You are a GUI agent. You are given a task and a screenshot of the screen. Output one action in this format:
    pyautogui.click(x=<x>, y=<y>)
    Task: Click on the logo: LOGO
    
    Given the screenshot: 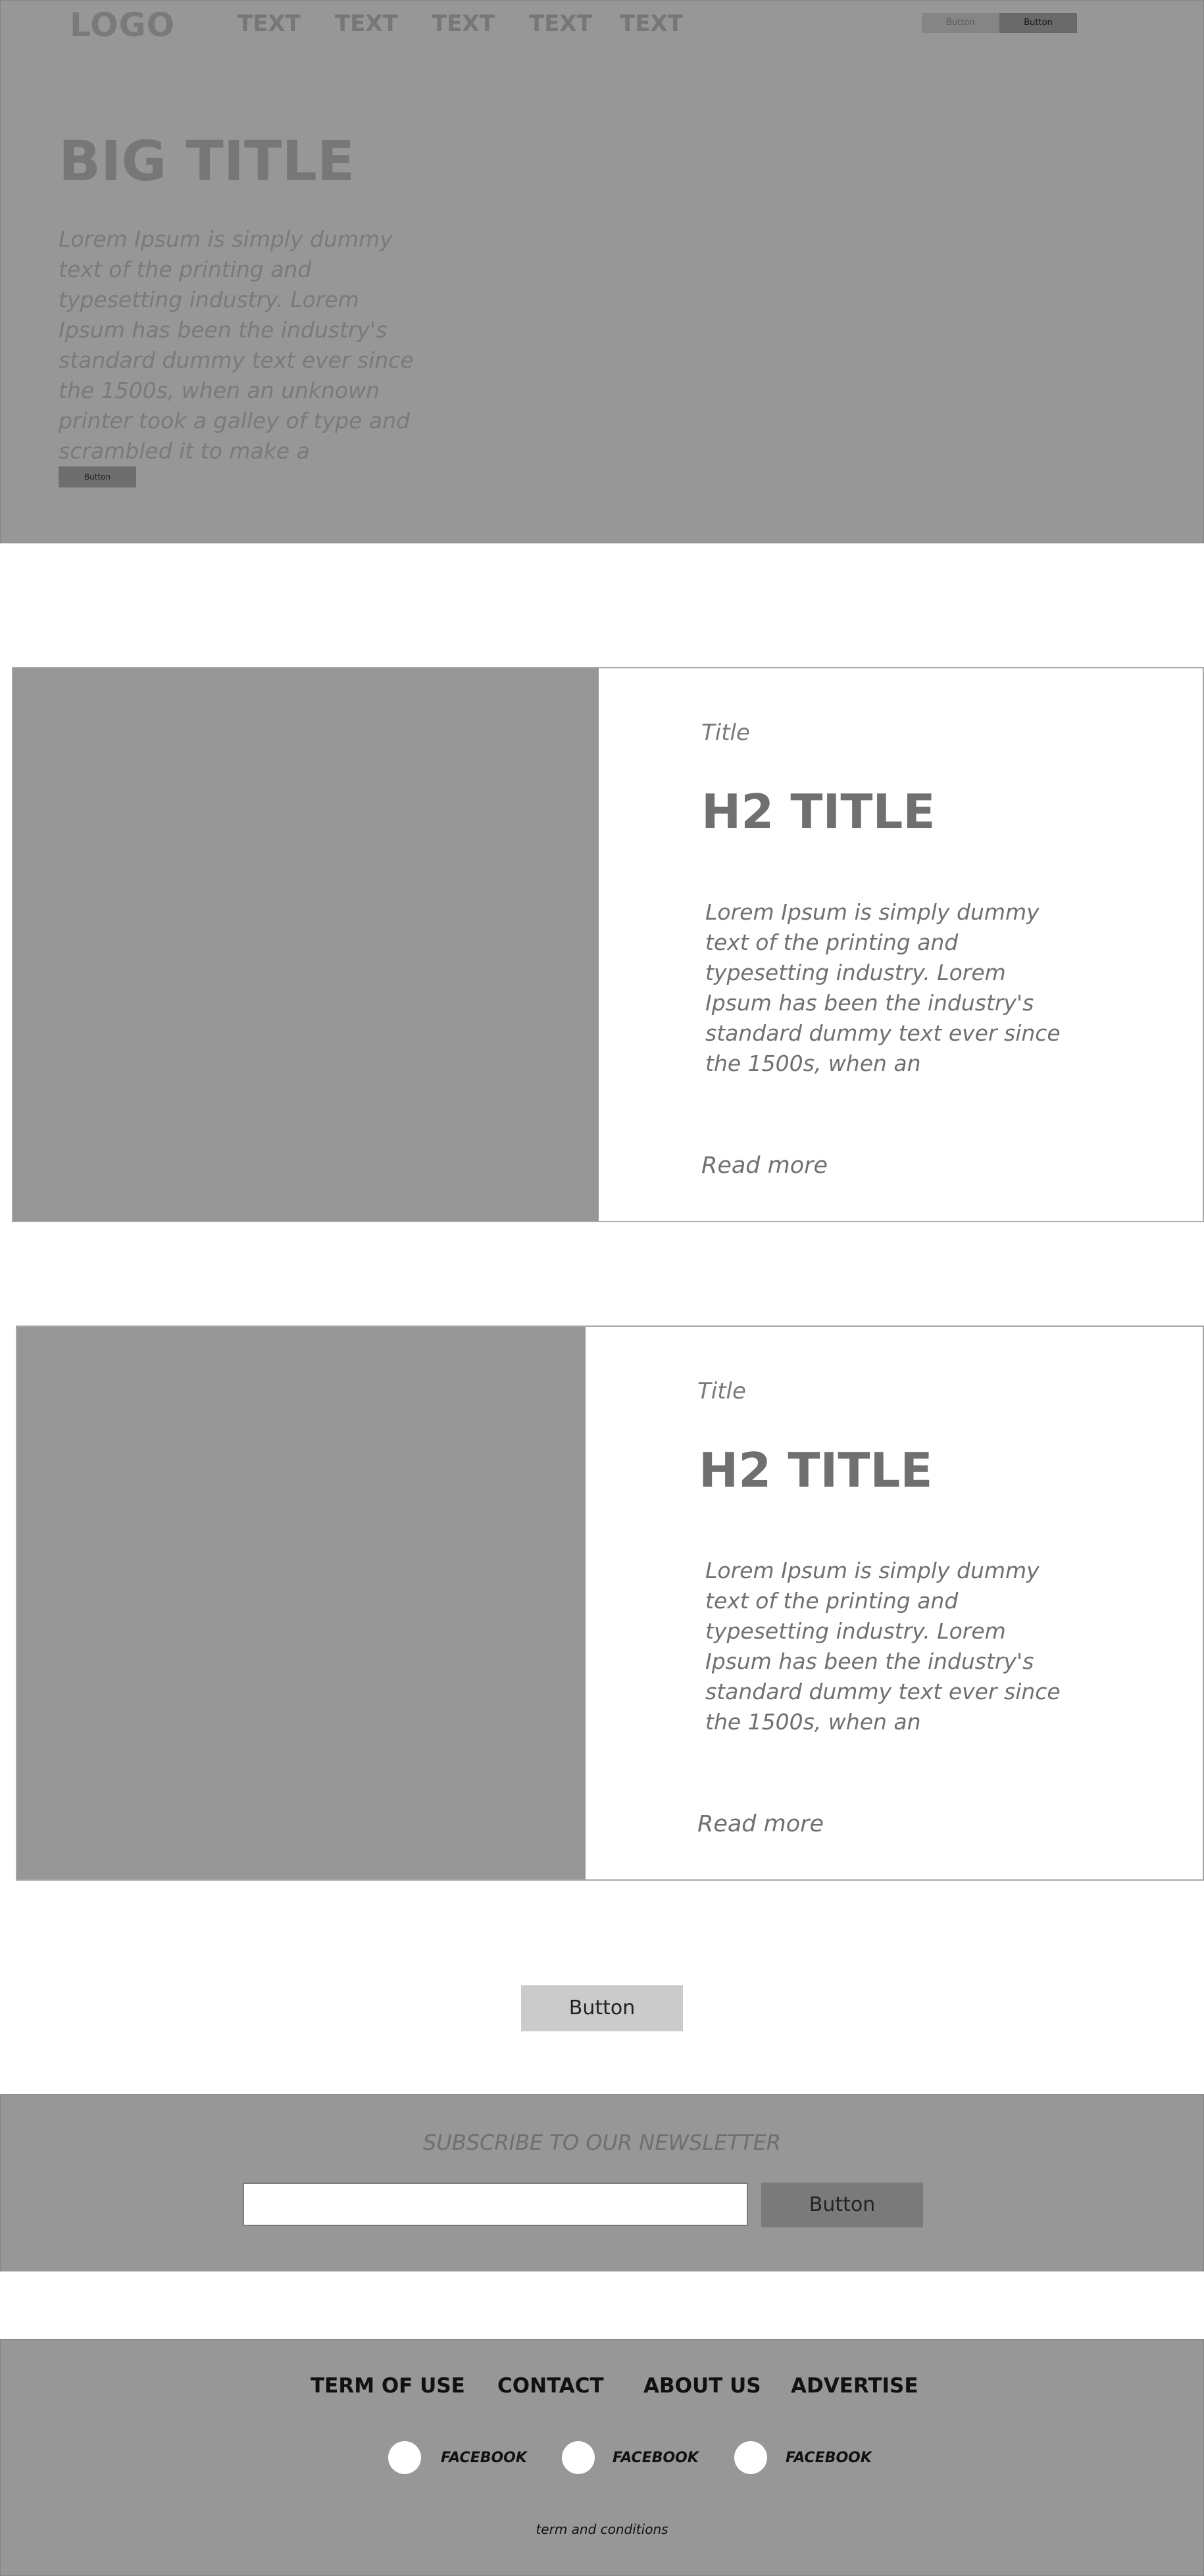 What is the action you would take?
    pyautogui.click(x=122, y=25)
    